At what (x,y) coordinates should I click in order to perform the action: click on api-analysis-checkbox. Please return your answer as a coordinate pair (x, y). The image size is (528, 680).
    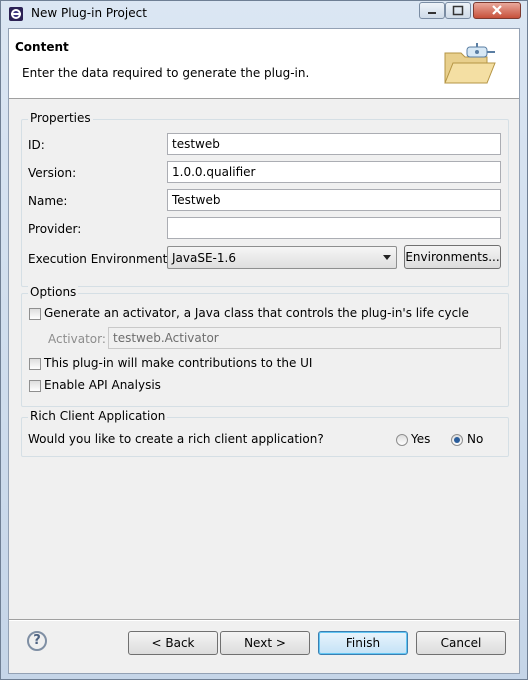
    Looking at the image, I should click on (35, 386).